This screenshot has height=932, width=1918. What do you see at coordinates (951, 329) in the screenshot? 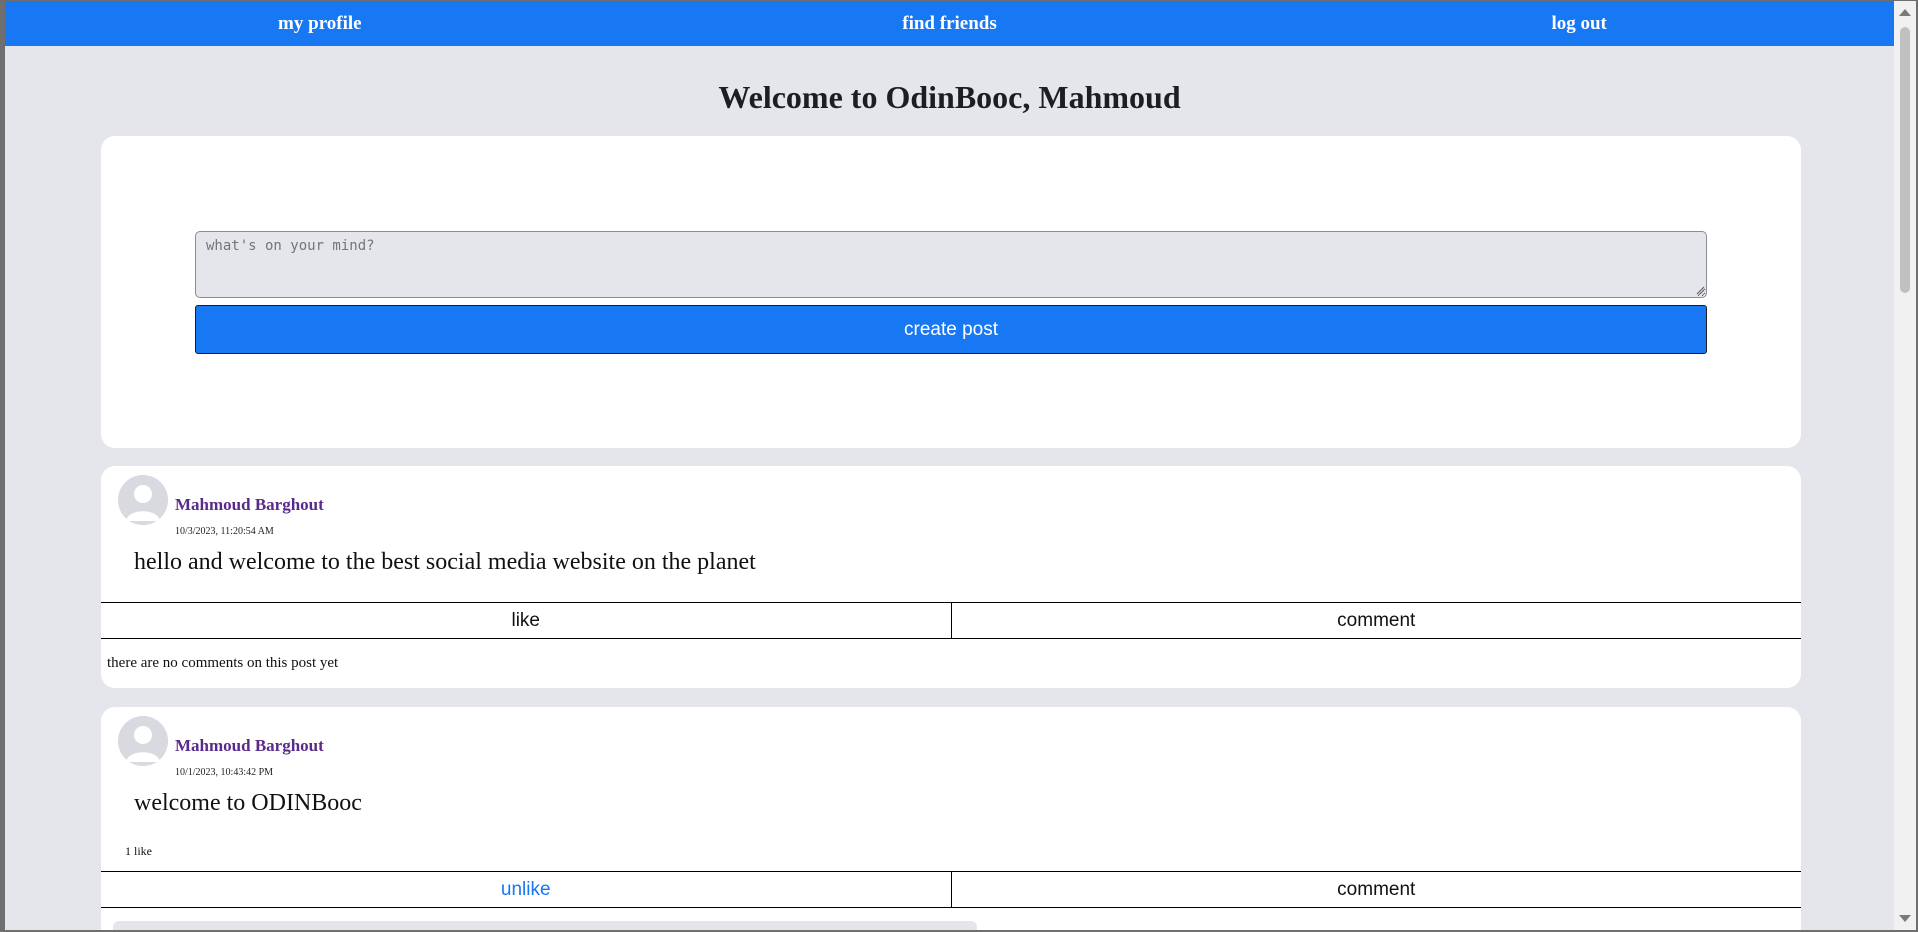
I see `create-post-button: create post` at bounding box center [951, 329].